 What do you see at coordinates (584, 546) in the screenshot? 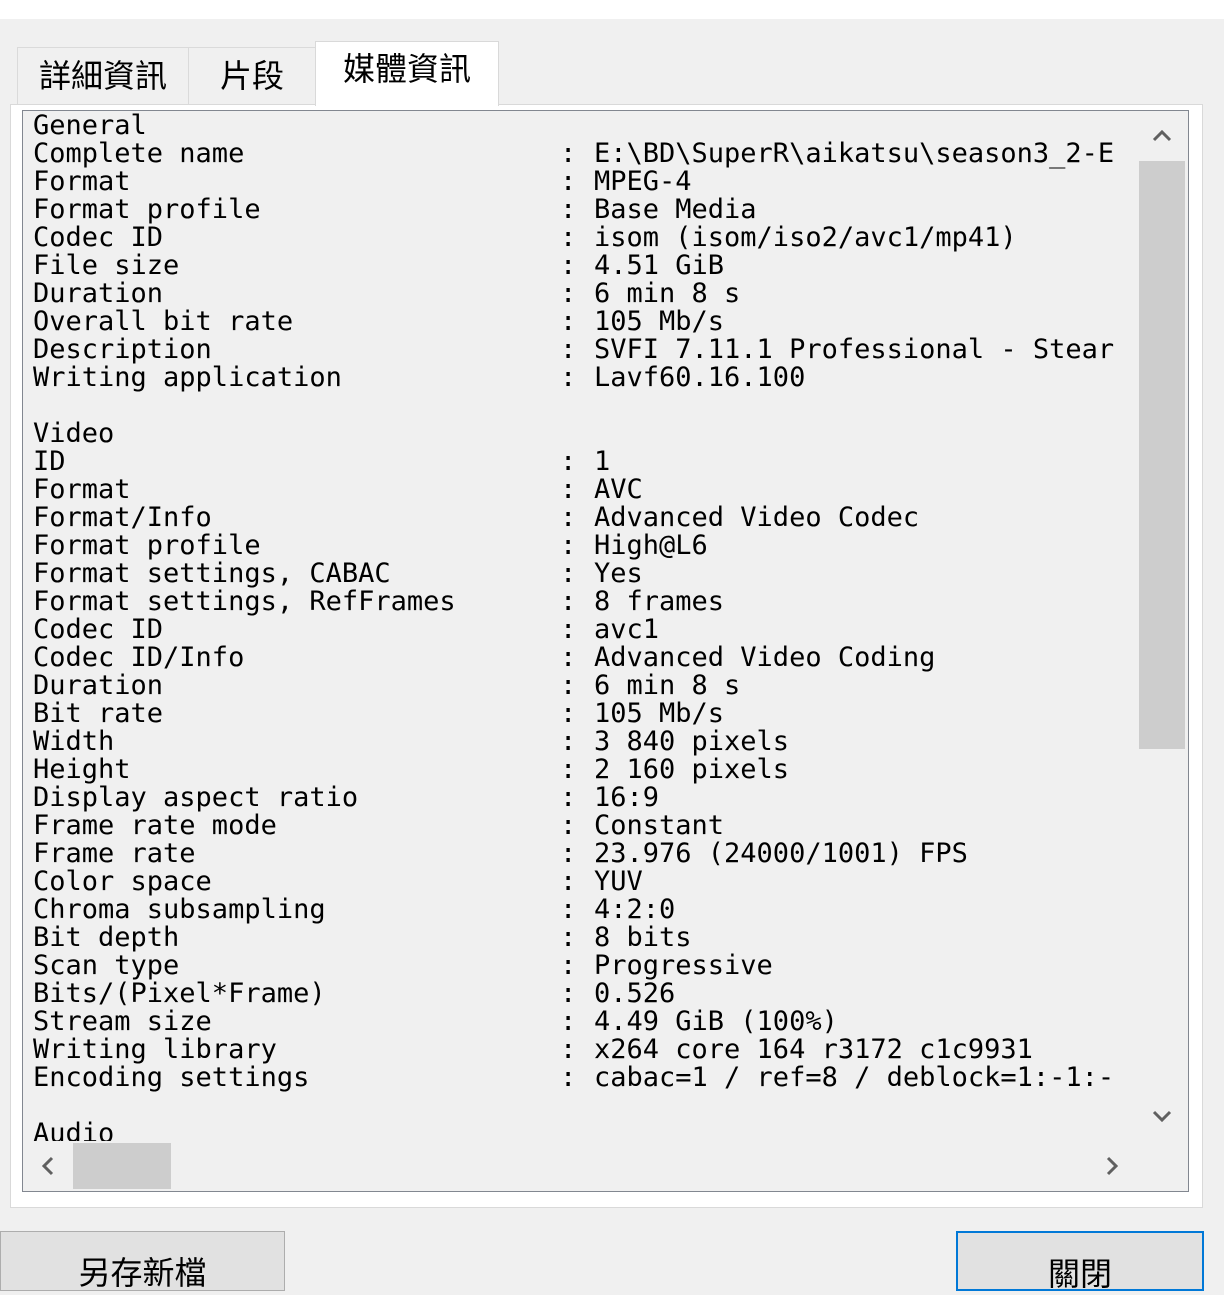
I see `media-info-line: Format profile: High@L6` at bounding box center [584, 546].